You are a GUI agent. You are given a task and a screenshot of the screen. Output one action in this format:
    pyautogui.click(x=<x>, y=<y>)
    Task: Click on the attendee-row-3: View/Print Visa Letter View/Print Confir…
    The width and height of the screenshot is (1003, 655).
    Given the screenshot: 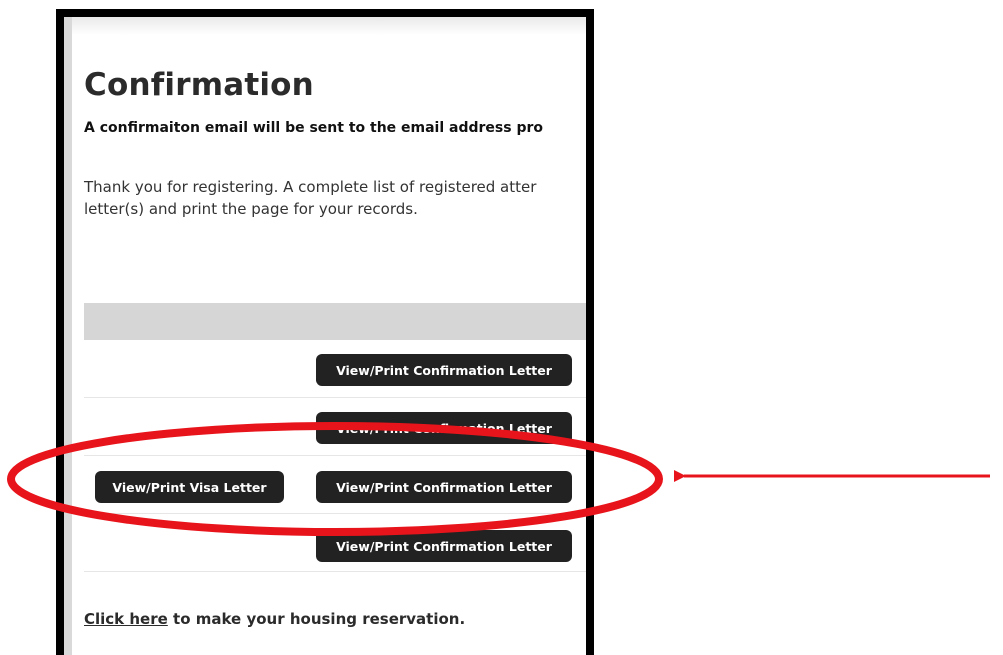 What is the action you would take?
    pyautogui.click(x=335, y=485)
    